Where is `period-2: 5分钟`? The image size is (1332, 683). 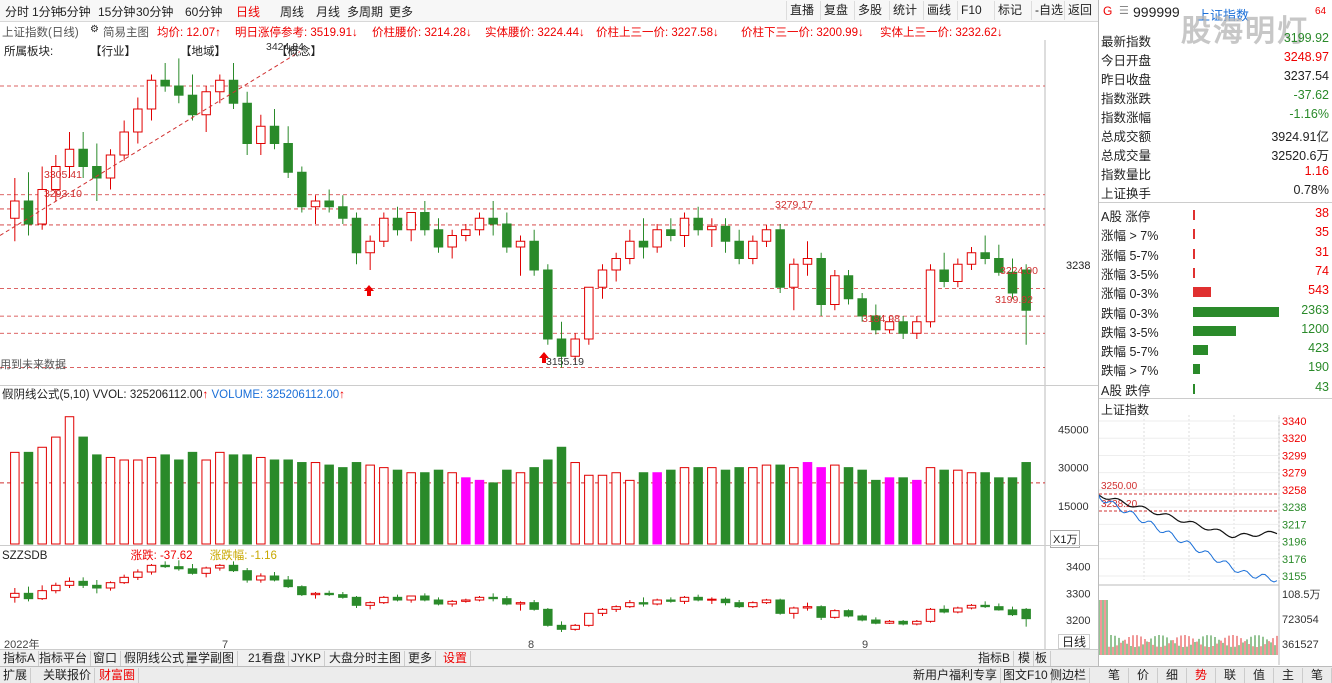 period-2: 5分钟 is located at coordinates (75, 11).